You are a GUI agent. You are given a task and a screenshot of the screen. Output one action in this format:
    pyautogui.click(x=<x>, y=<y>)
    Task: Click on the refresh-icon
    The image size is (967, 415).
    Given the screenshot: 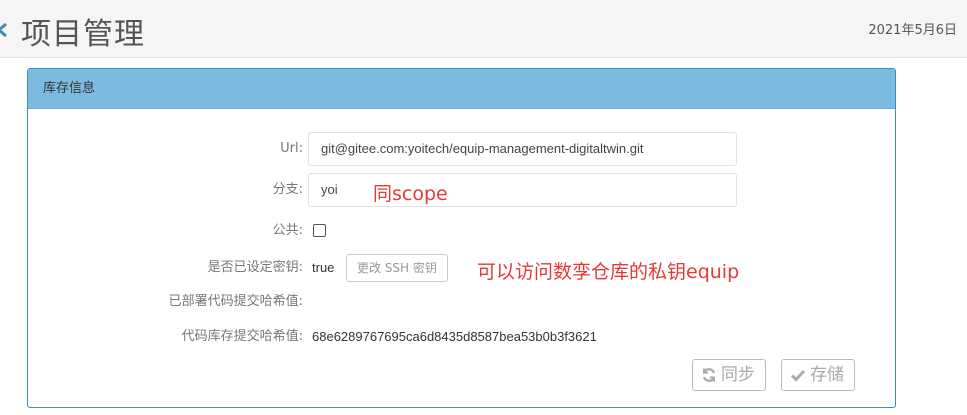 What is the action you would take?
    pyautogui.click(x=709, y=375)
    